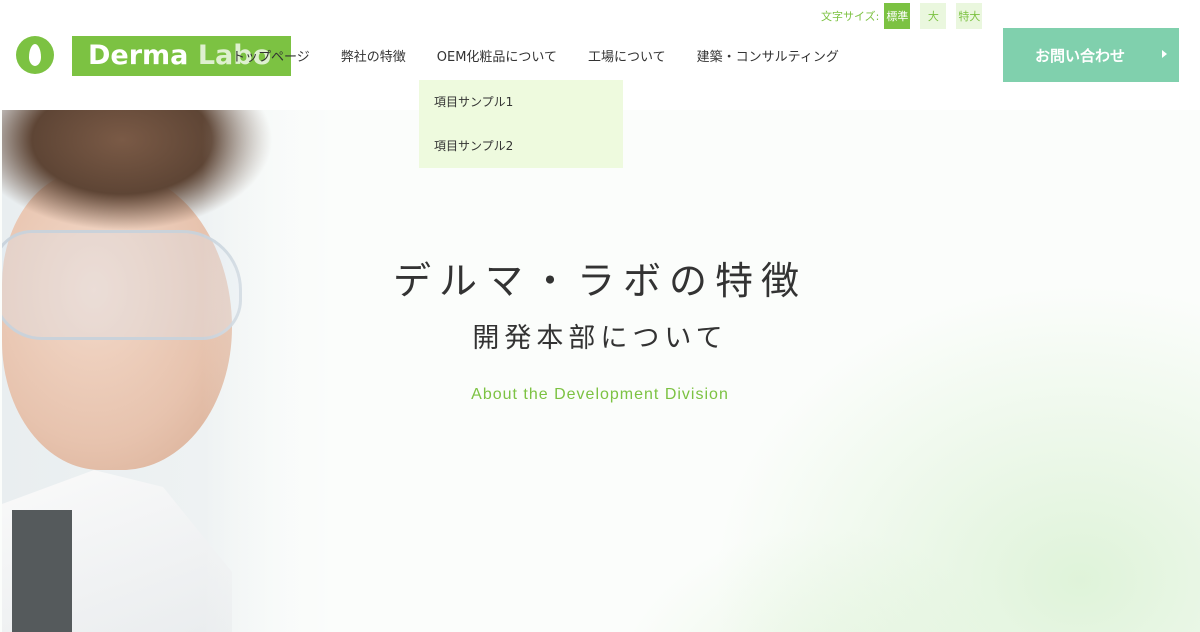  I want to click on logo-text-derma: Derma, so click(138, 55).